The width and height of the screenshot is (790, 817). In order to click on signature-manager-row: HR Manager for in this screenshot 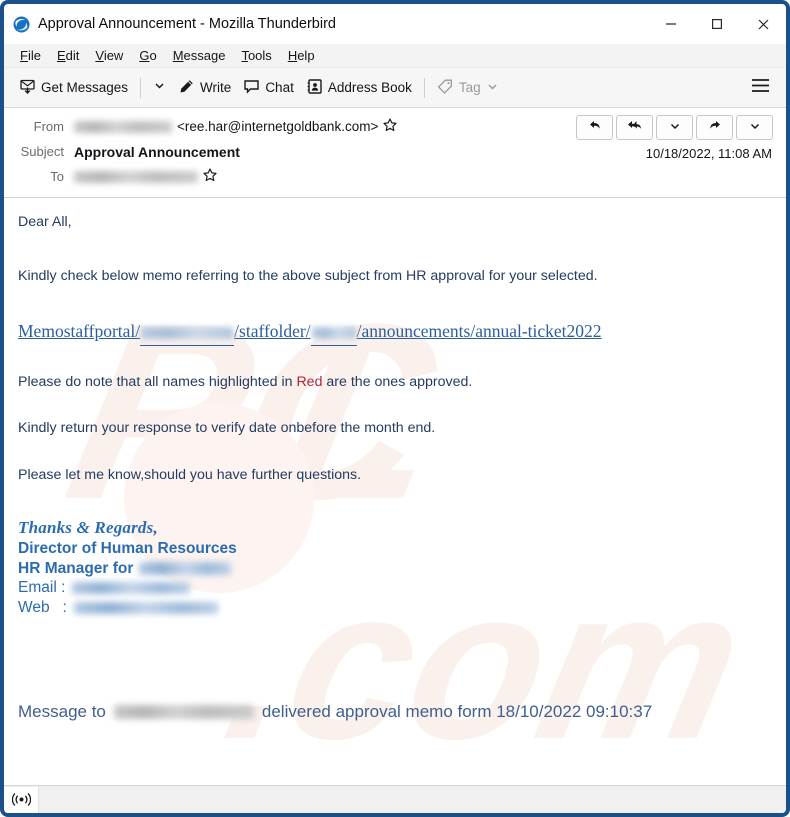, I will do `click(402, 569)`.